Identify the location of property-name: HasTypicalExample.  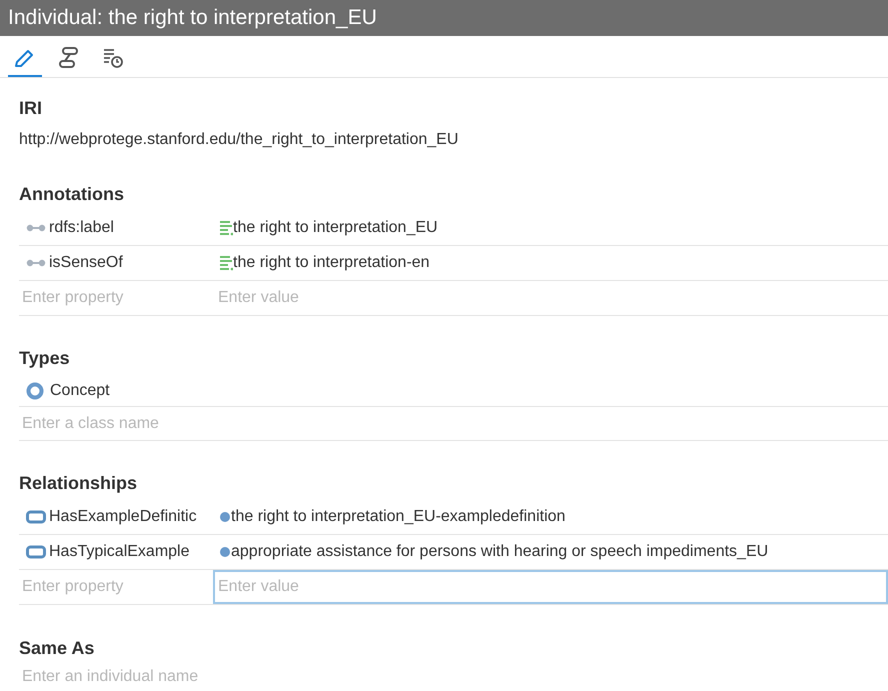
(119, 552).